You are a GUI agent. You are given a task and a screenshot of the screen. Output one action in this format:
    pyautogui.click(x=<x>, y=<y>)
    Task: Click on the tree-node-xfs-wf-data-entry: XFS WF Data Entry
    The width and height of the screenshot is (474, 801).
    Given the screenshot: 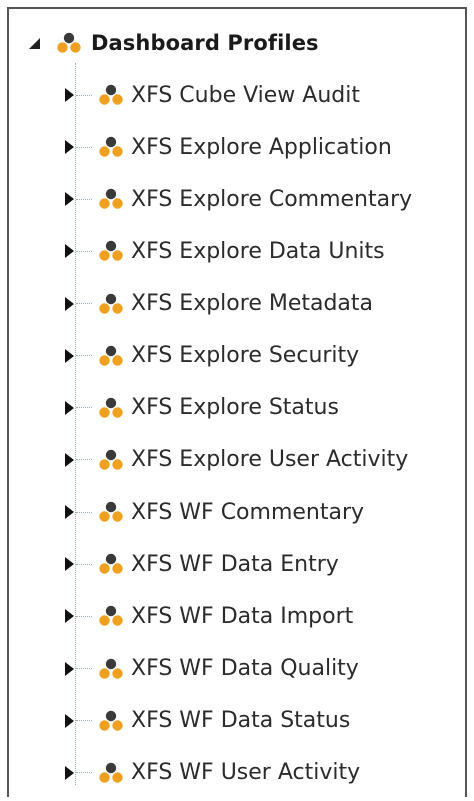 What is the action you would take?
    pyautogui.click(x=239, y=566)
    